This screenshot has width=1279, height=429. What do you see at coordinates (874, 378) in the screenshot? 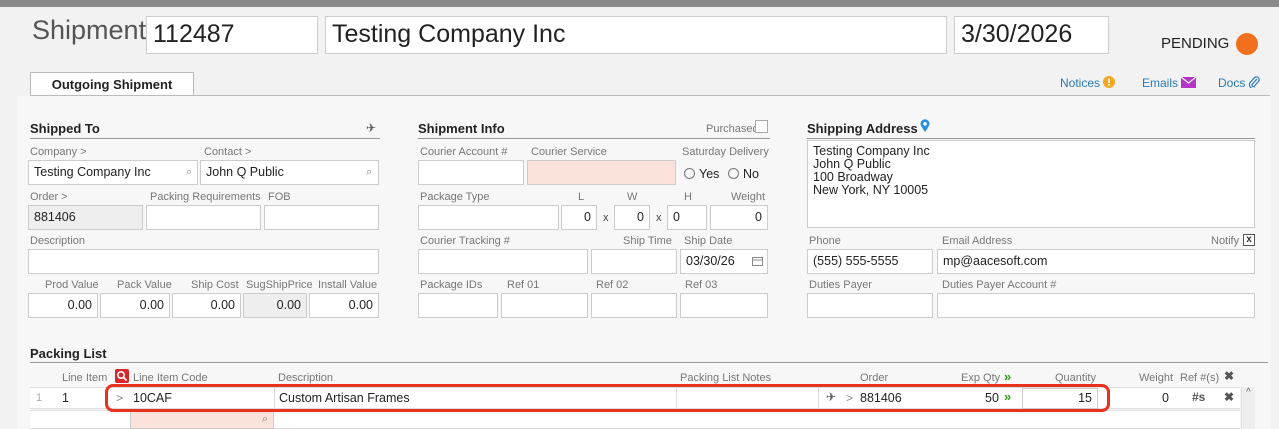
I see `col-order: Order` at bounding box center [874, 378].